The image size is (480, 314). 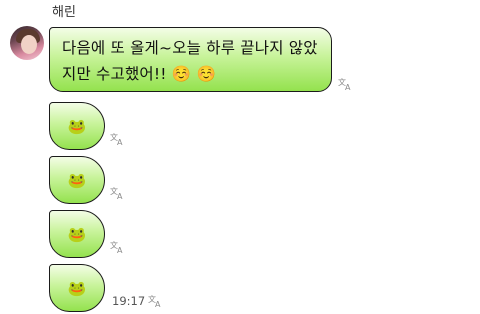 I want to click on sender-name: 해린, so click(x=64, y=12).